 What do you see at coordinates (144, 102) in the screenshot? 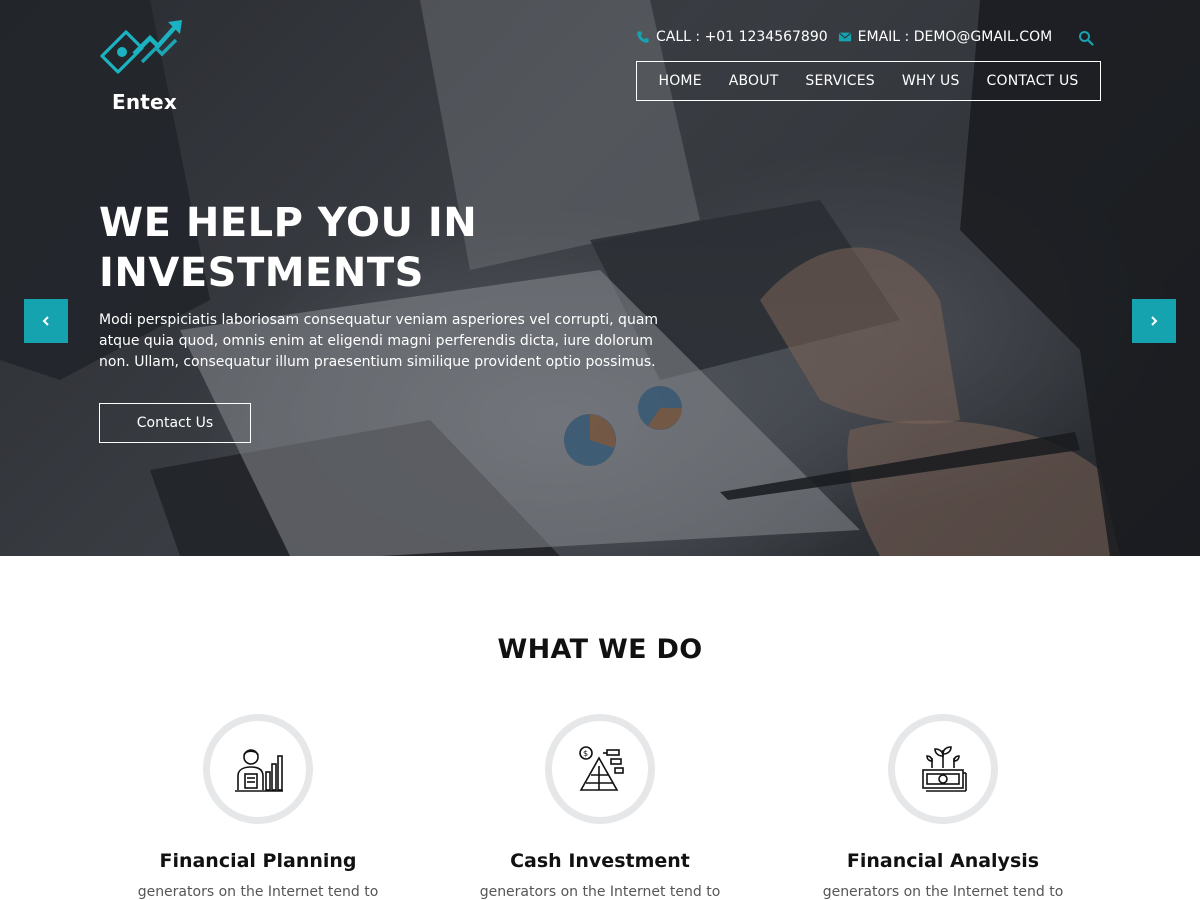
I see `brand-name: Entex` at bounding box center [144, 102].